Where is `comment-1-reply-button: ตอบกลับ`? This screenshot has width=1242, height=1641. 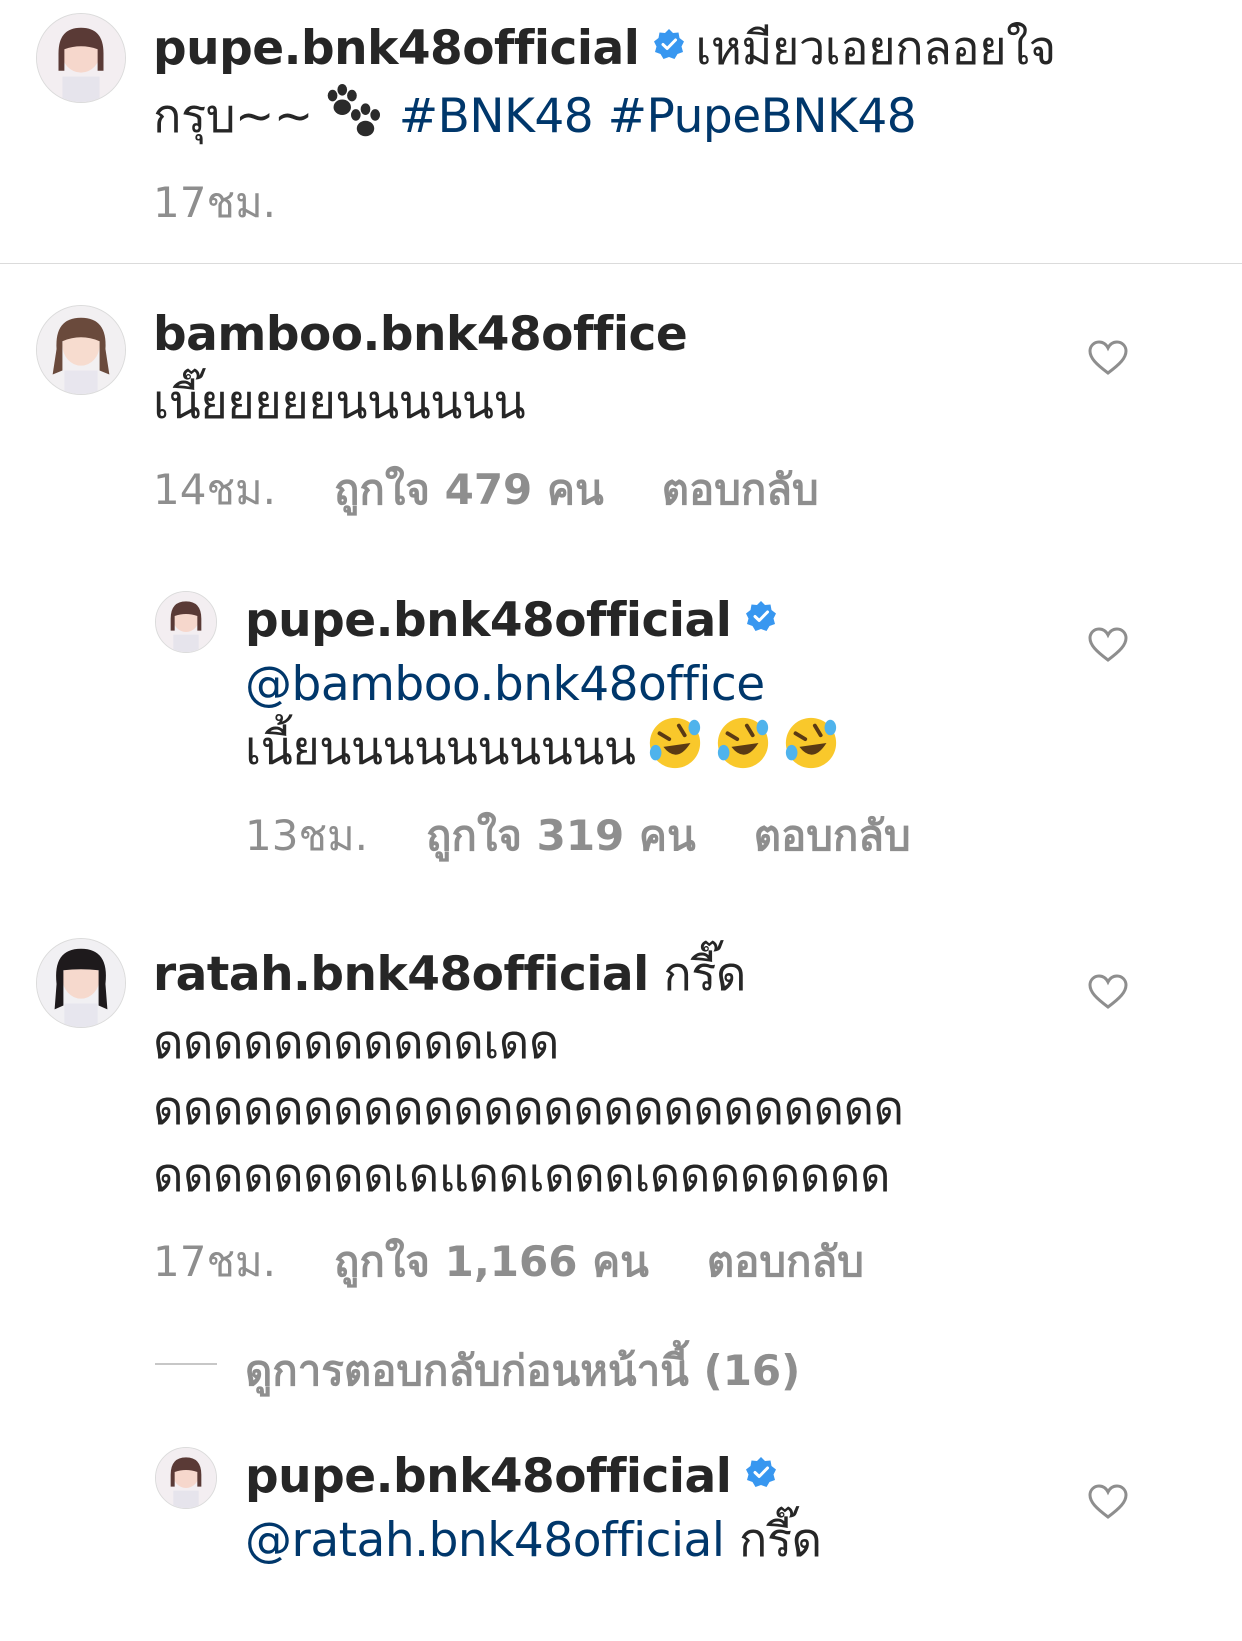
comment-1-reply-button: ตอบกลับ is located at coordinates (740, 489).